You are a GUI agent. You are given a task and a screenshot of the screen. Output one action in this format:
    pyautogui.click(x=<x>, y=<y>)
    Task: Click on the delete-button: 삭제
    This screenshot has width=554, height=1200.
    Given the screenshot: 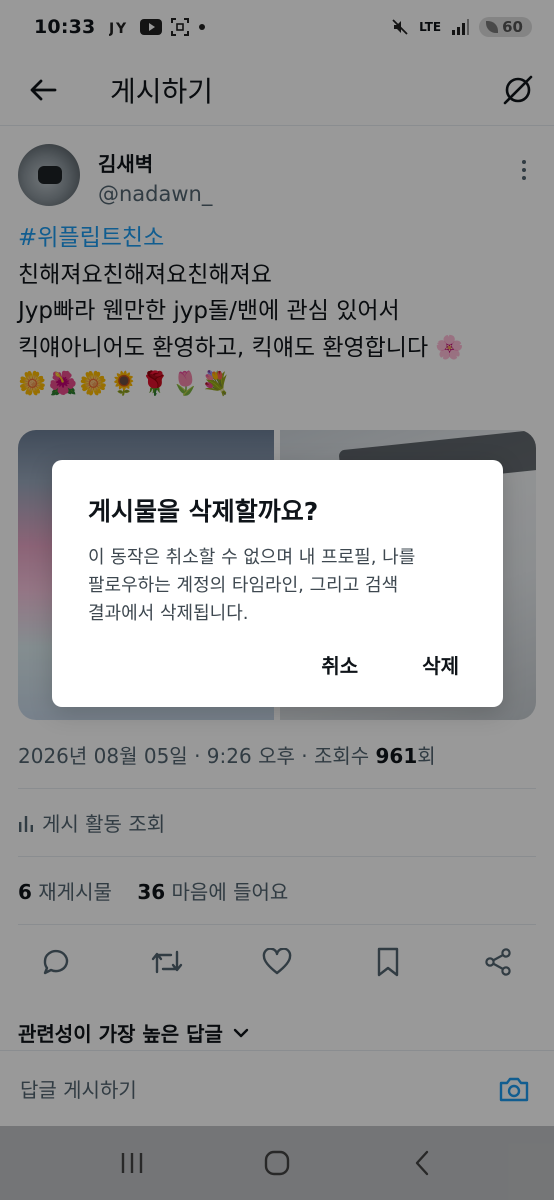 What is the action you would take?
    pyautogui.click(x=440, y=664)
    